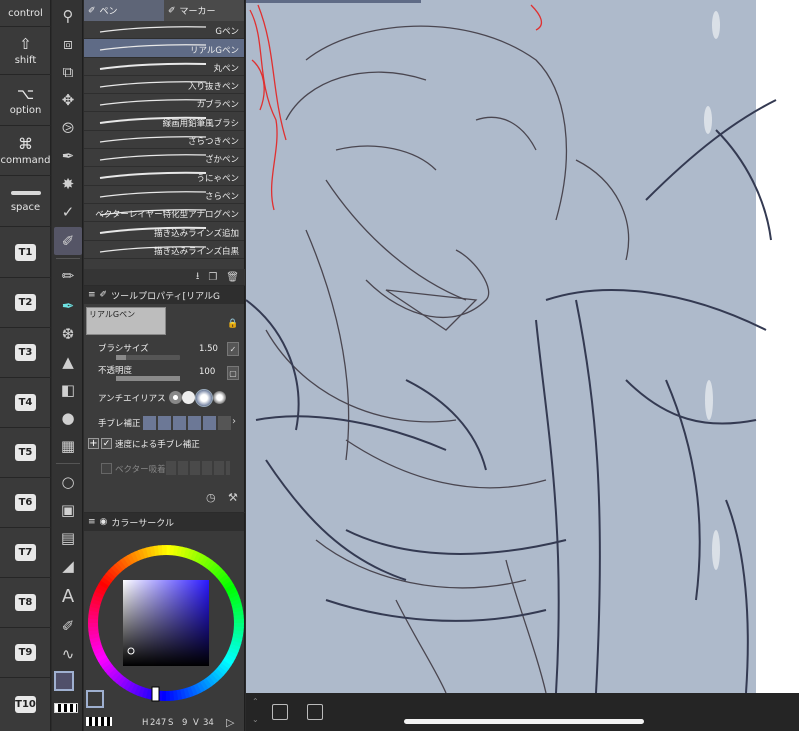 Image resolution: width=799 pixels, height=731 pixels. I want to click on brush-item: 入り抜きペン, so click(164, 85).